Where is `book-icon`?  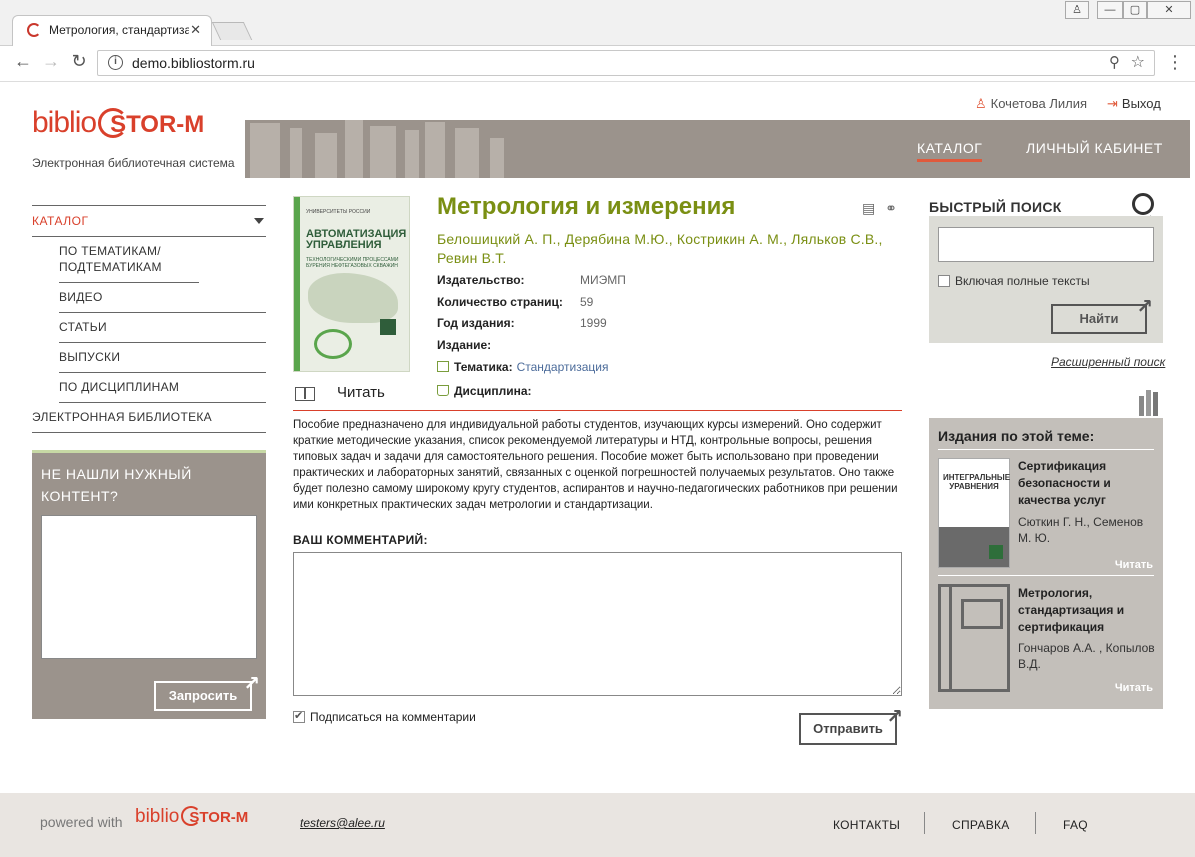
book-icon is located at coordinates (443, 390).